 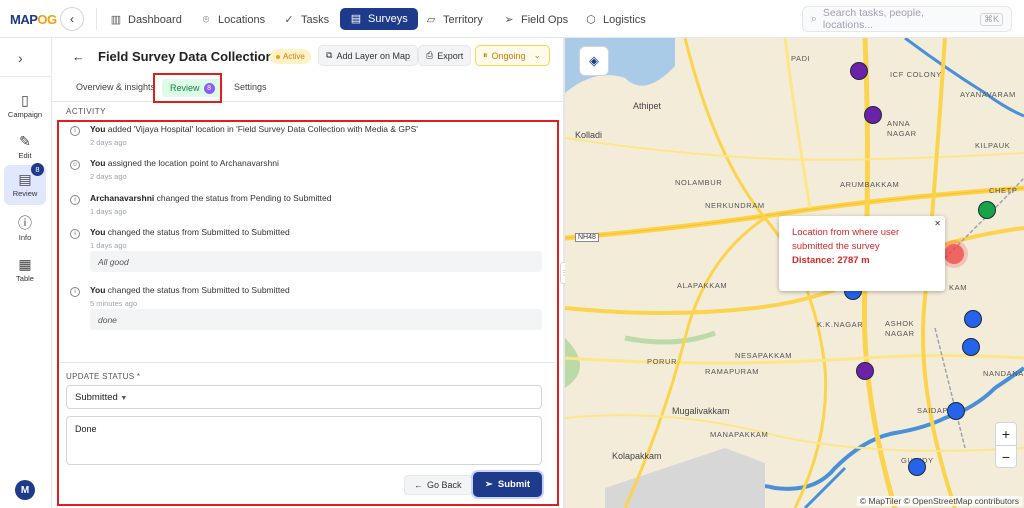 I want to click on map-label: NOLAMBUR, so click(x=699, y=182).